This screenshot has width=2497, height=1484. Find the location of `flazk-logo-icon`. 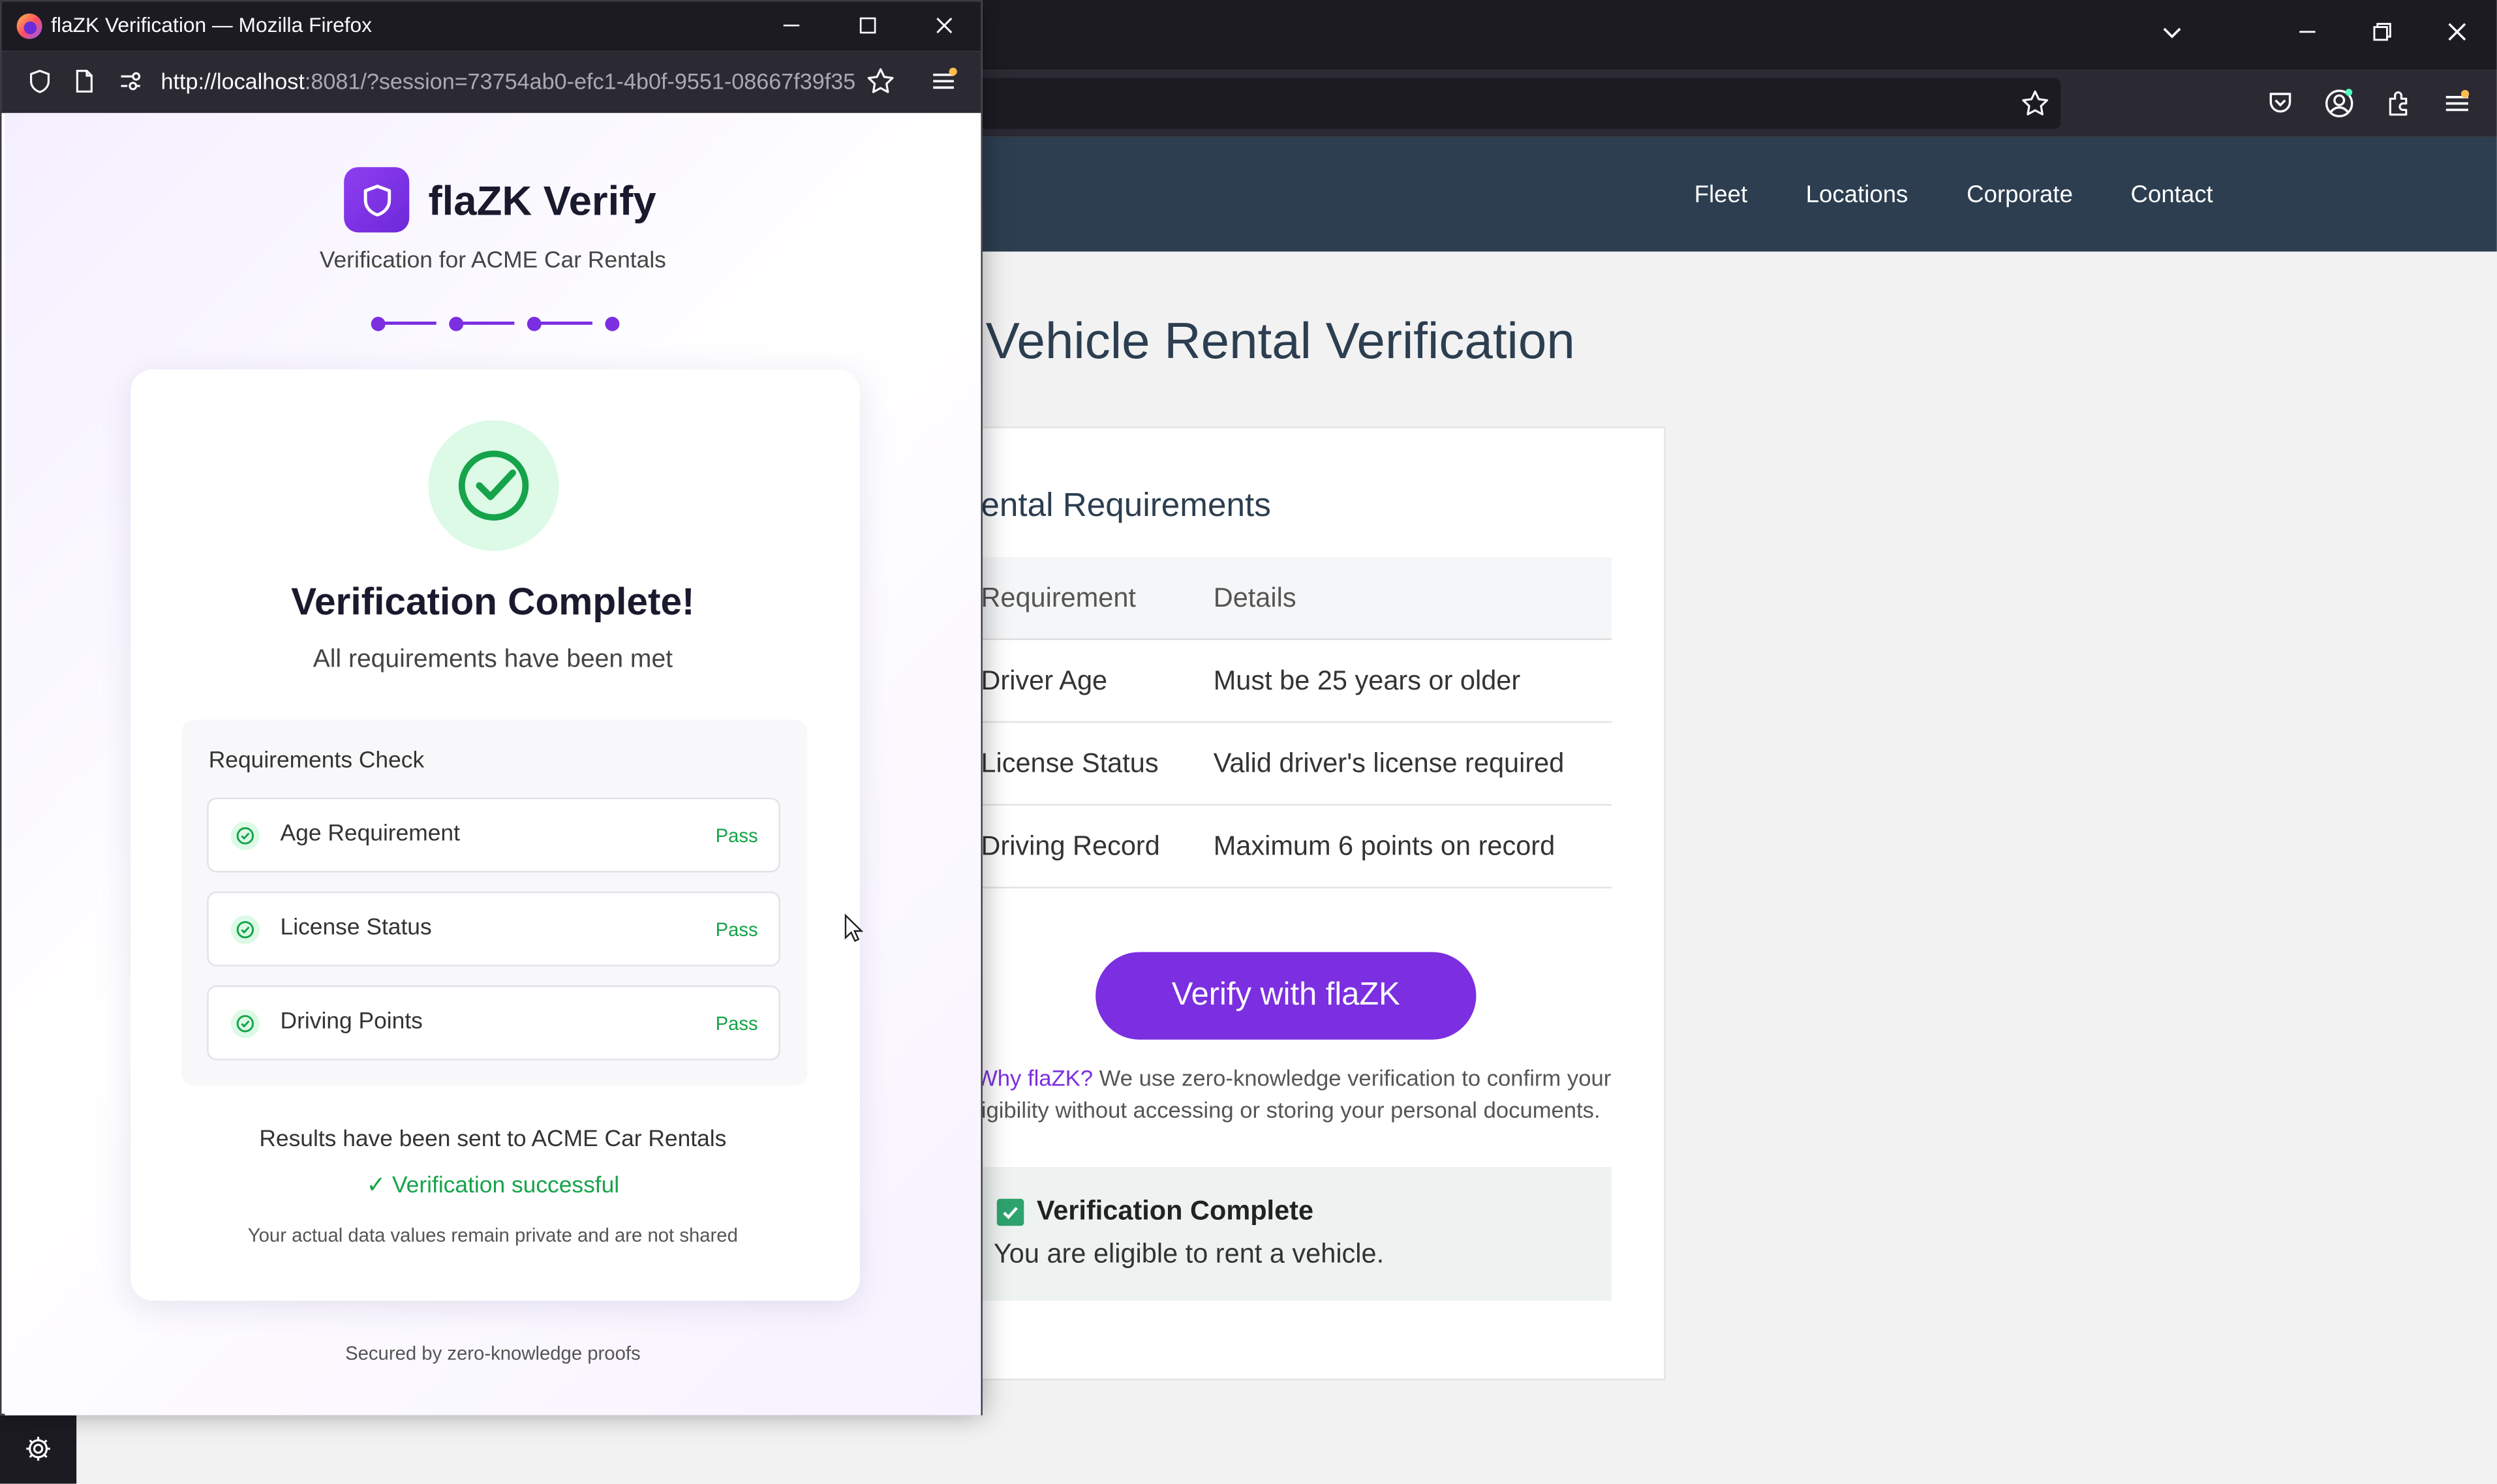

flazk-logo-icon is located at coordinates (377, 200).